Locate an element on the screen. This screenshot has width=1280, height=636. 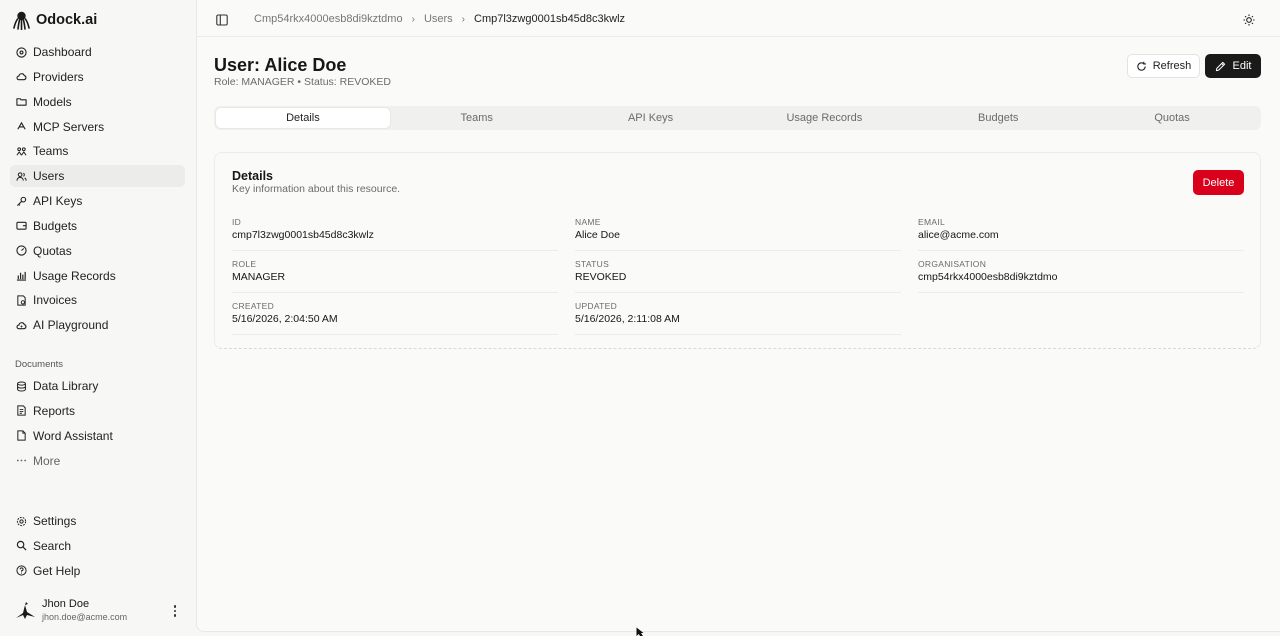
sidebar-item-label: Quotas is located at coordinates (52, 250).